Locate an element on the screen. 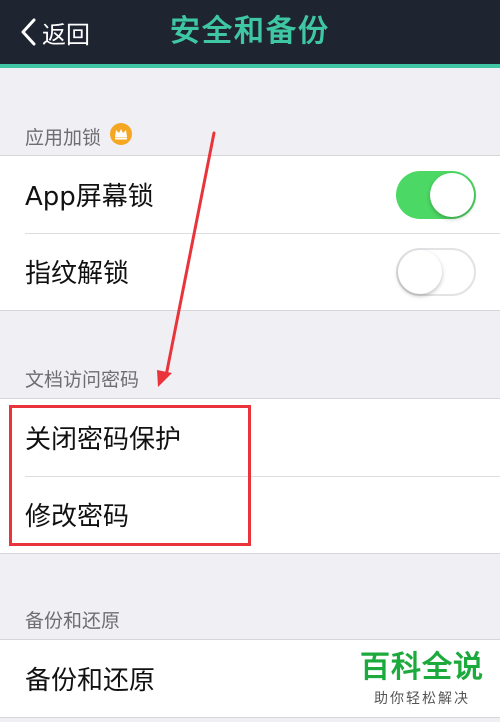 The height and width of the screenshot is (722, 500). back-button-label: 返回 is located at coordinates (66, 34).